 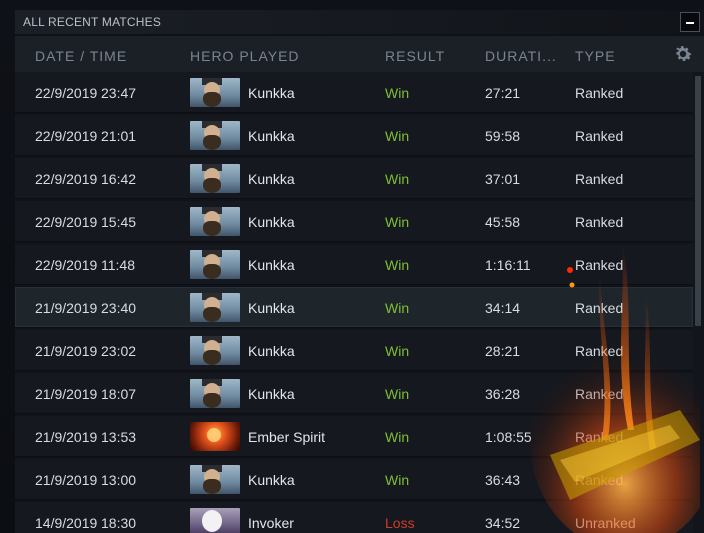 What do you see at coordinates (354, 517) in the screenshot?
I see `table-row: 14/9/2019 18:30 Invoker Loss 34:52 Unranked` at bounding box center [354, 517].